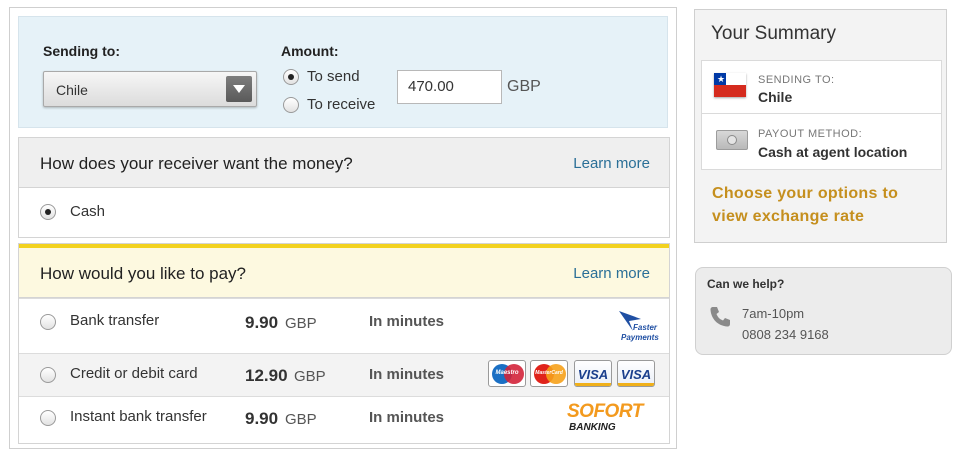  What do you see at coordinates (291, 105) in the screenshot?
I see `to-receive-radio` at bounding box center [291, 105].